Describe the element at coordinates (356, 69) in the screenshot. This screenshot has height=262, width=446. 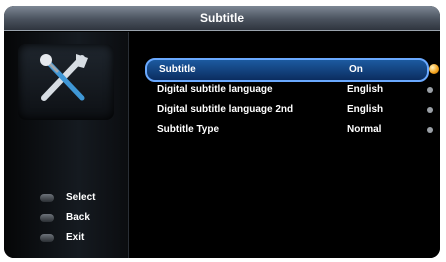
I see `menu-item-value: On` at that location.